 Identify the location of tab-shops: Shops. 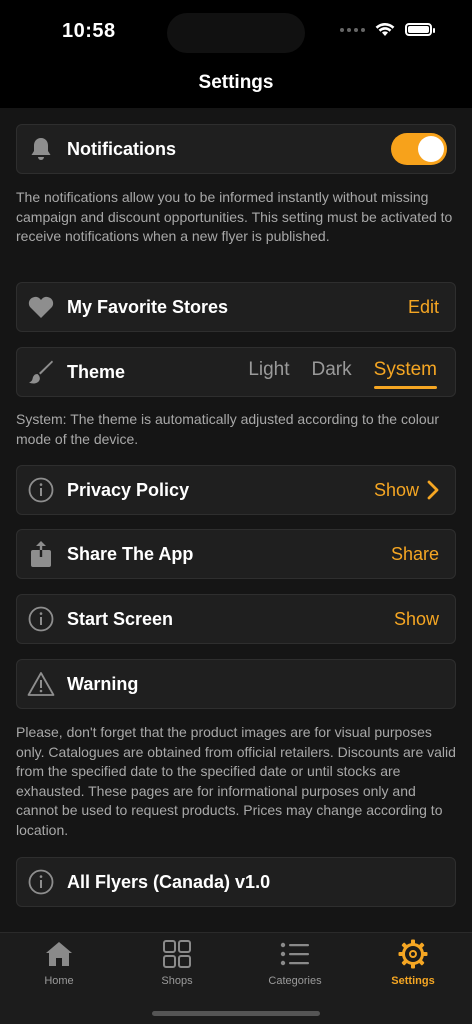
(177, 967).